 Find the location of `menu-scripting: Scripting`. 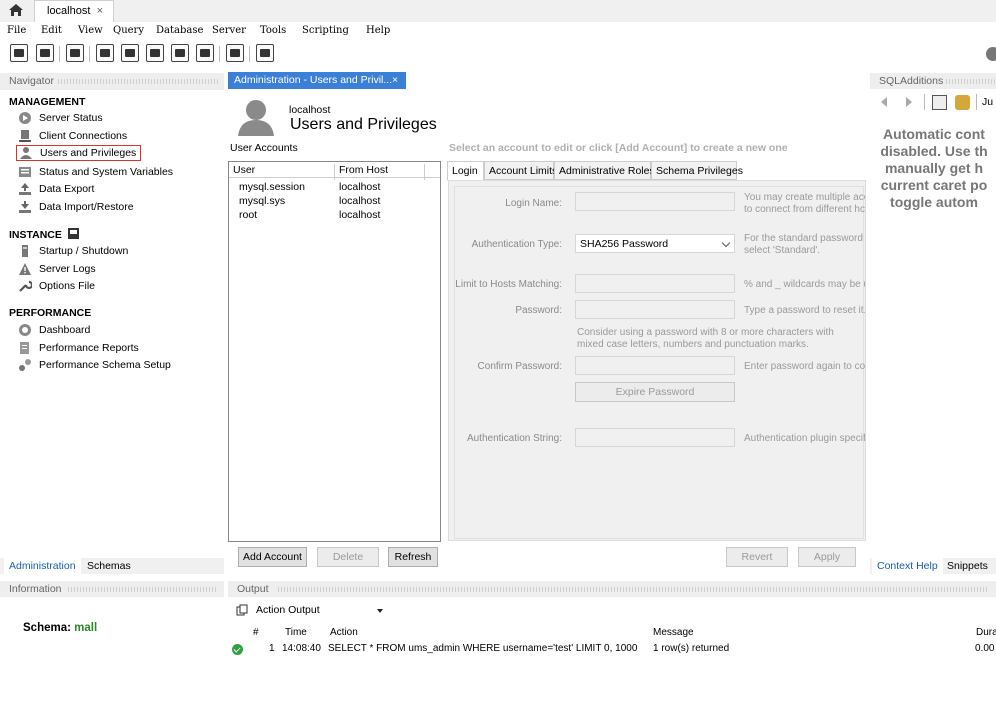

menu-scripting: Scripting is located at coordinates (325, 30).